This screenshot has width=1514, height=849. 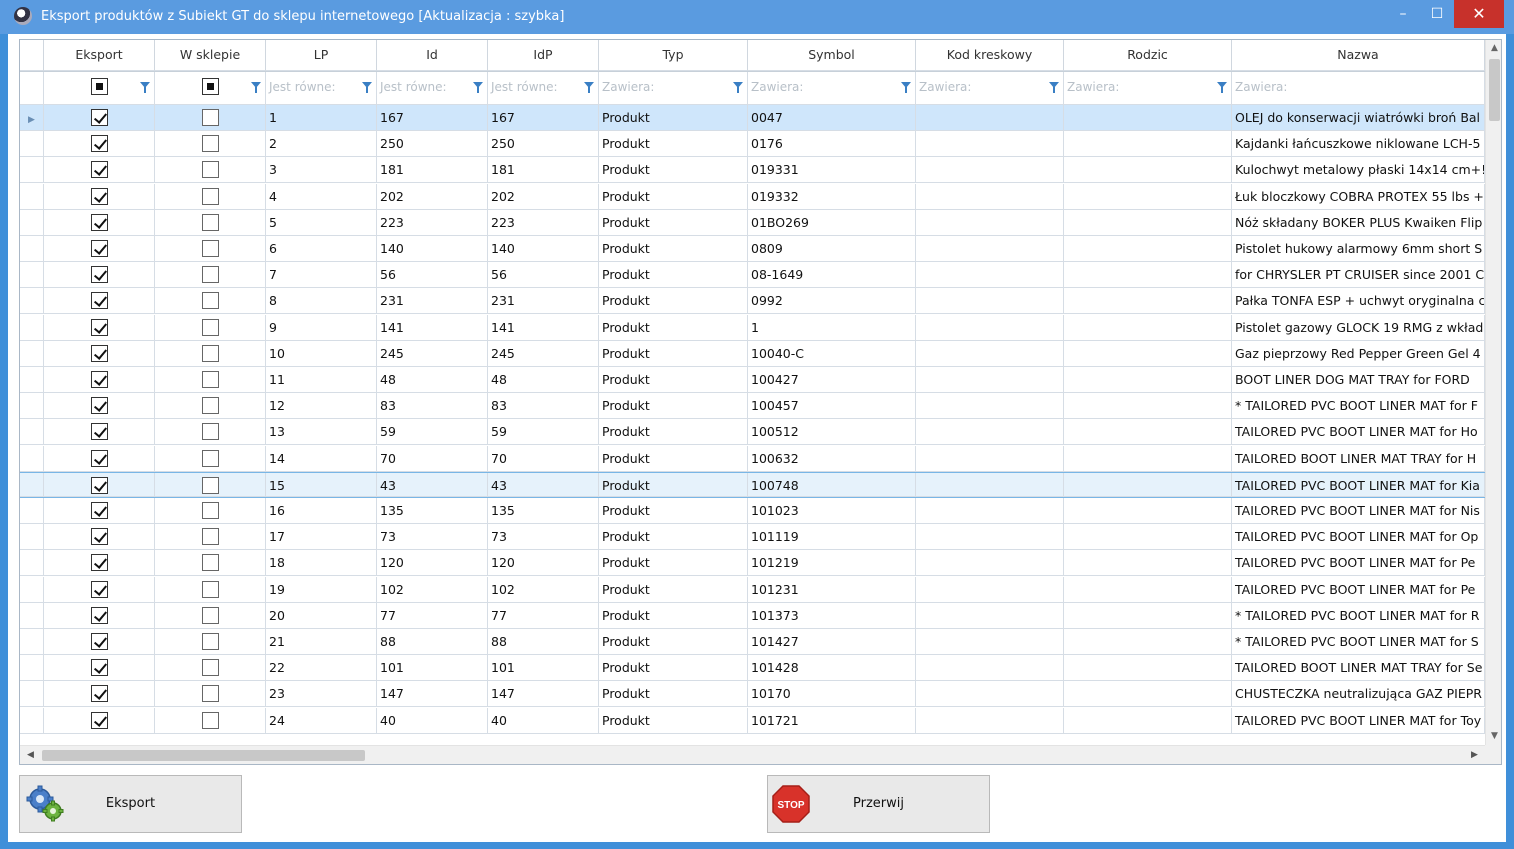 What do you see at coordinates (321, 458) in the screenshot?
I see `cell-lp: 14` at bounding box center [321, 458].